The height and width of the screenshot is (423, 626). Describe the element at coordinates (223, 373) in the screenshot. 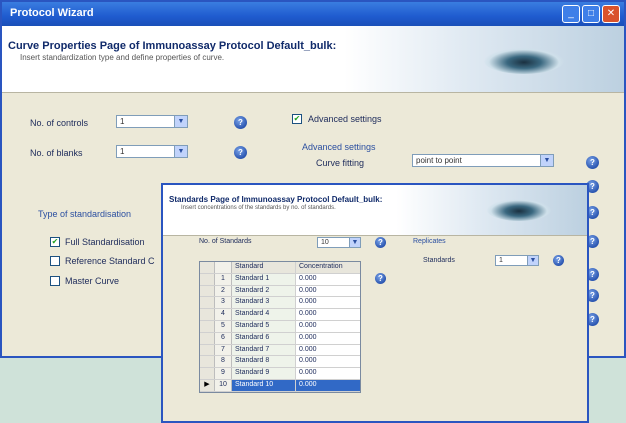

I see `row-number: 9` at that location.